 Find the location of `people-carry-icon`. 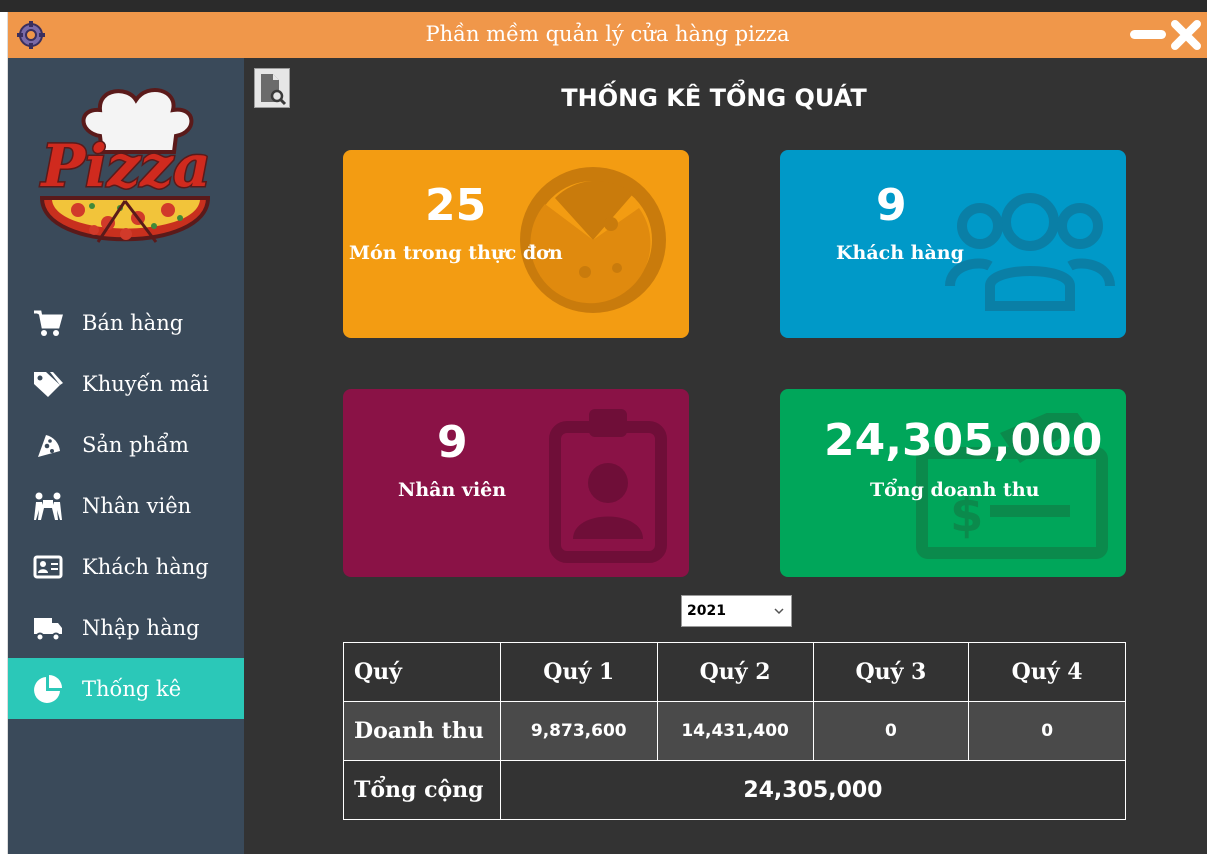

people-carry-icon is located at coordinates (48, 506).